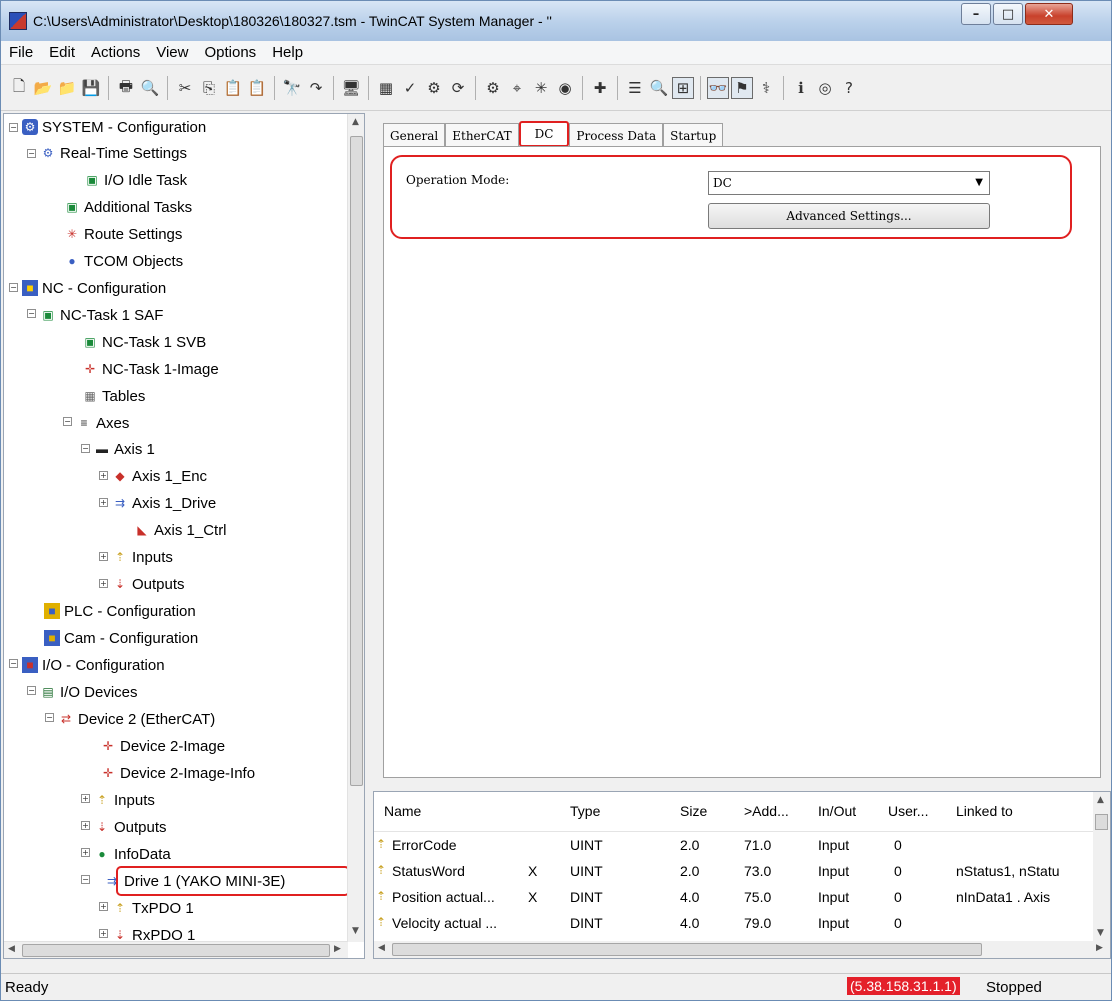 This screenshot has width=1112, height=1001. I want to click on tree-node-axis-outputs: ⇣ Outputs, so click(148, 584).